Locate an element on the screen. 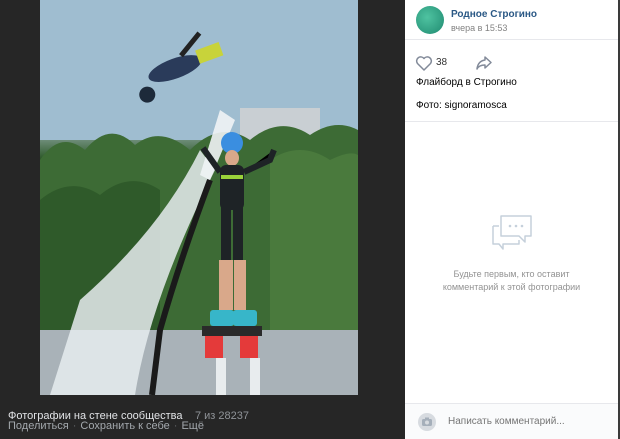 The image size is (620, 439). post-header: Родное Строгино вчера в 15:53 is located at coordinates (511, 20).